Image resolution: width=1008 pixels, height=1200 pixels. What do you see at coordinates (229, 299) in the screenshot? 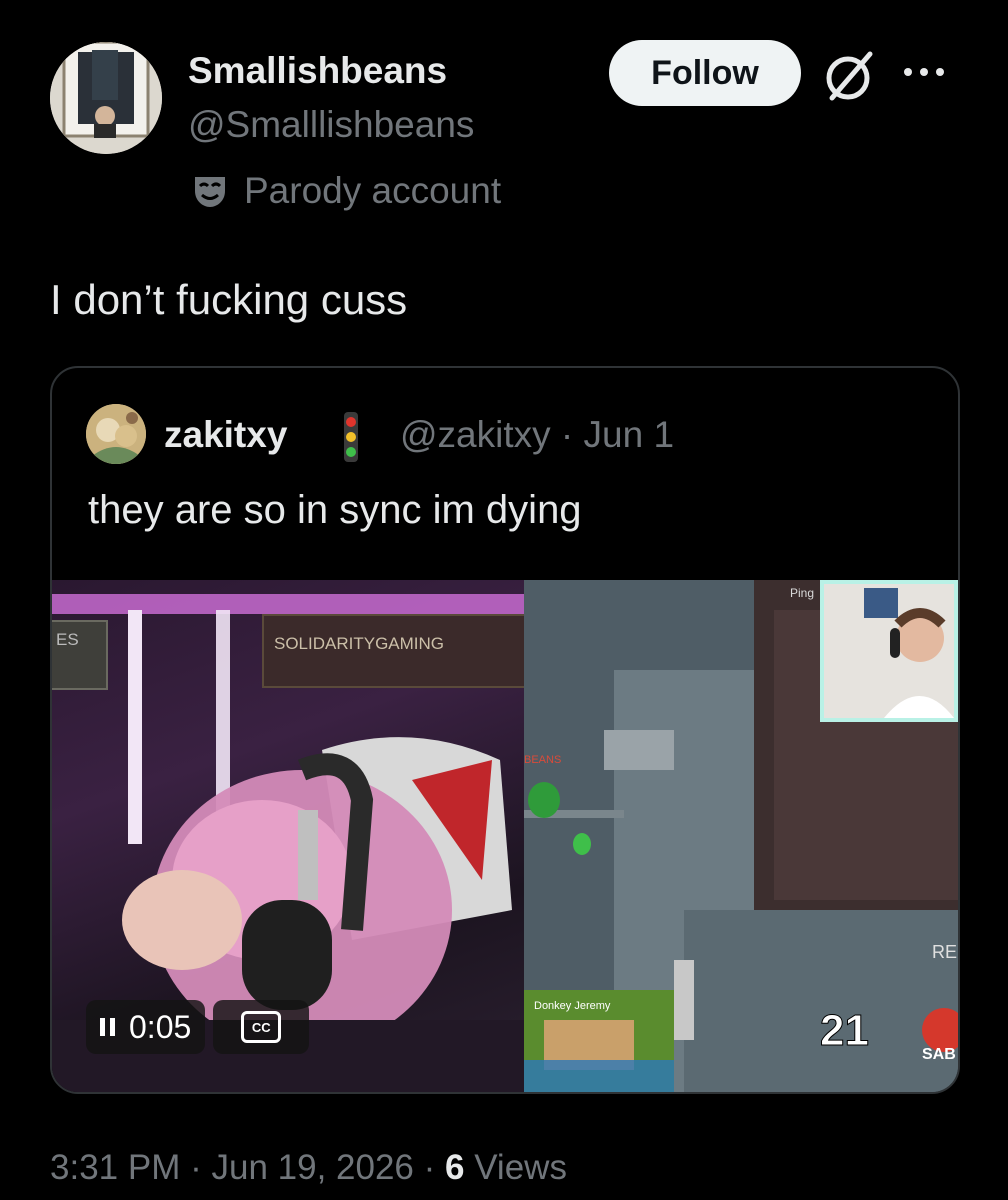
I see `tweet-text: I don’t fucking cuss` at bounding box center [229, 299].